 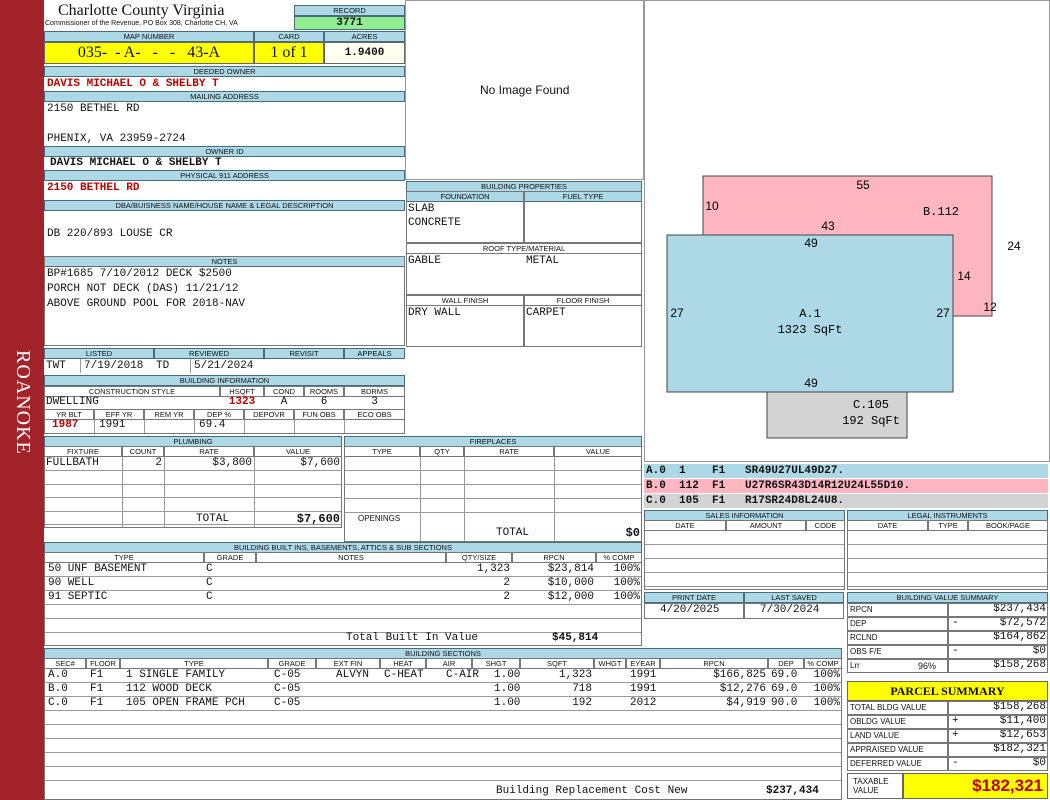 What do you see at coordinates (871, 405) in the screenshot?
I see `section-c-label: C.105` at bounding box center [871, 405].